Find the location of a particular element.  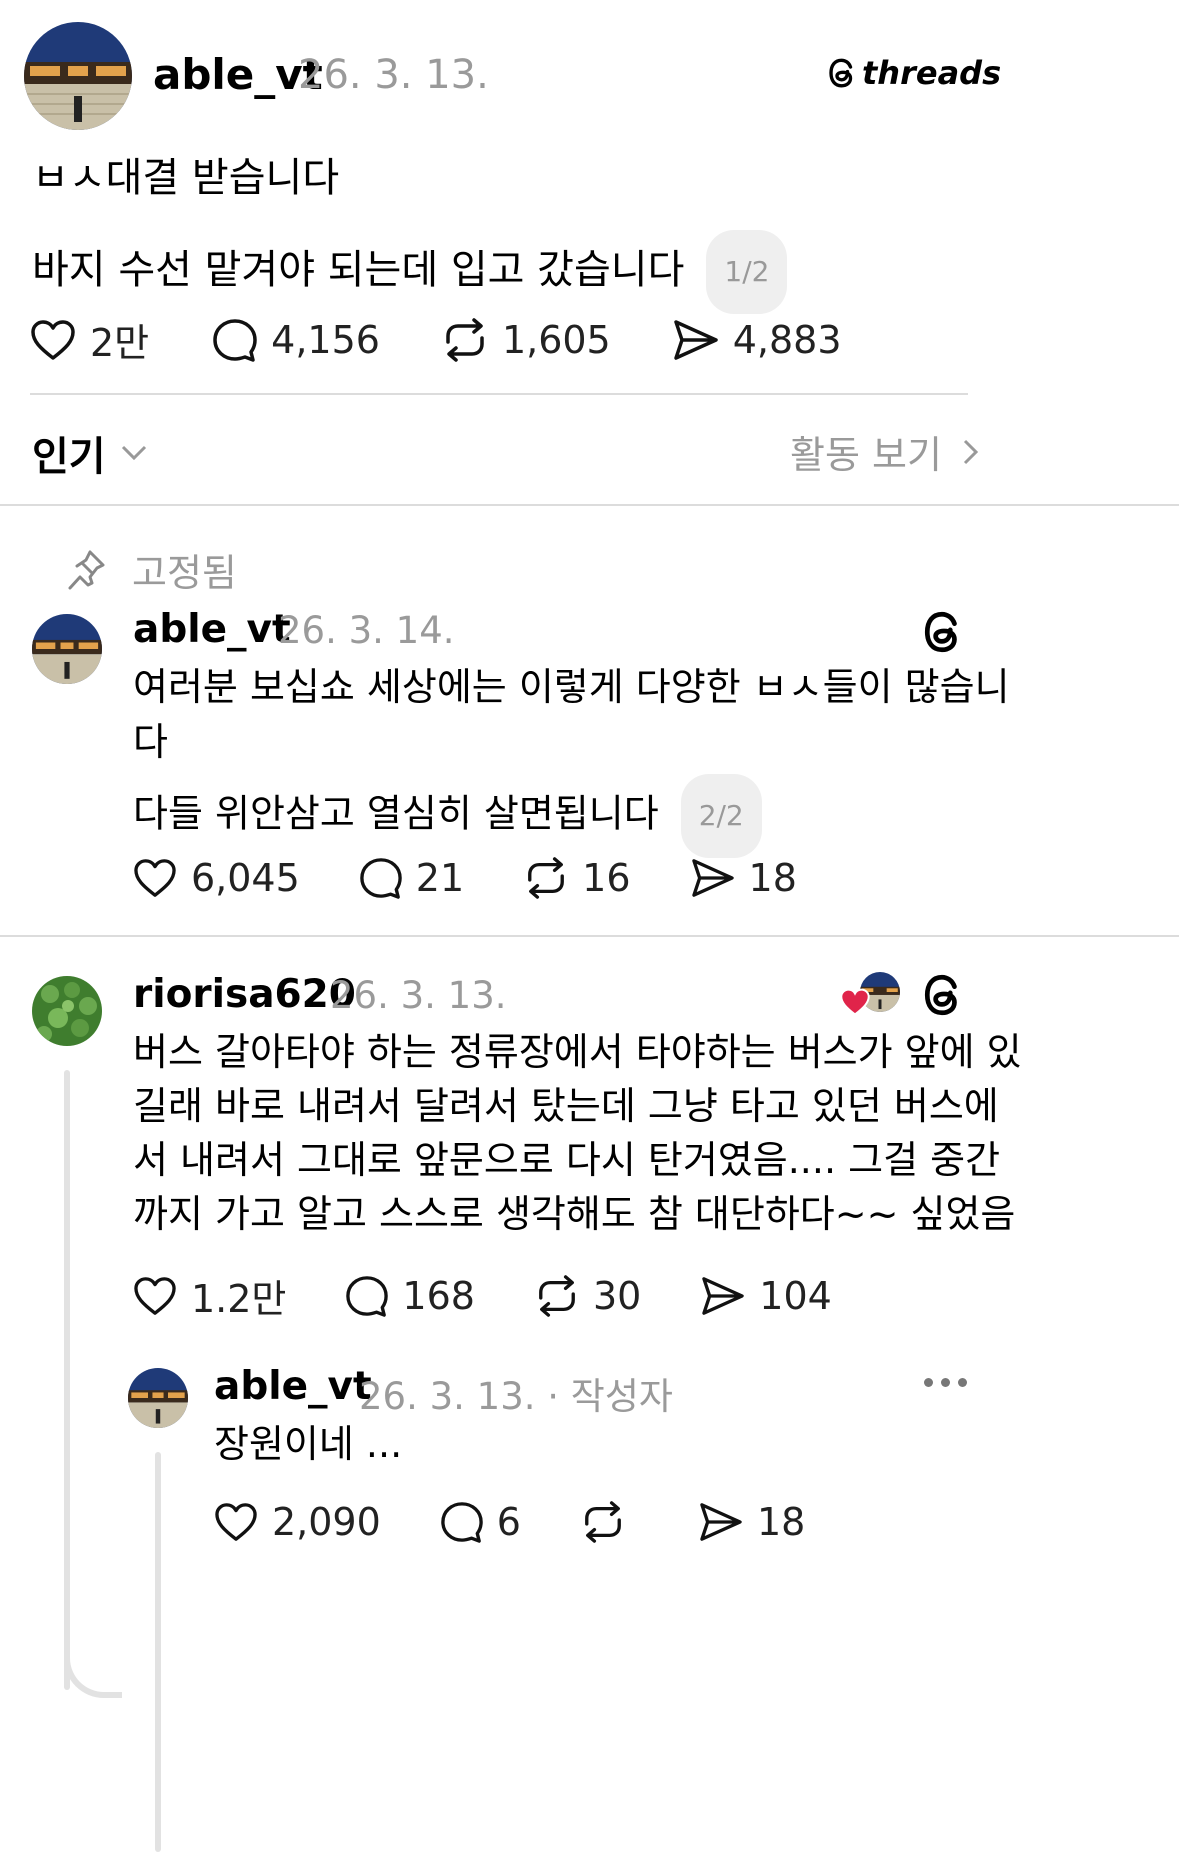

share-button: 104 is located at coordinates (766, 1296).